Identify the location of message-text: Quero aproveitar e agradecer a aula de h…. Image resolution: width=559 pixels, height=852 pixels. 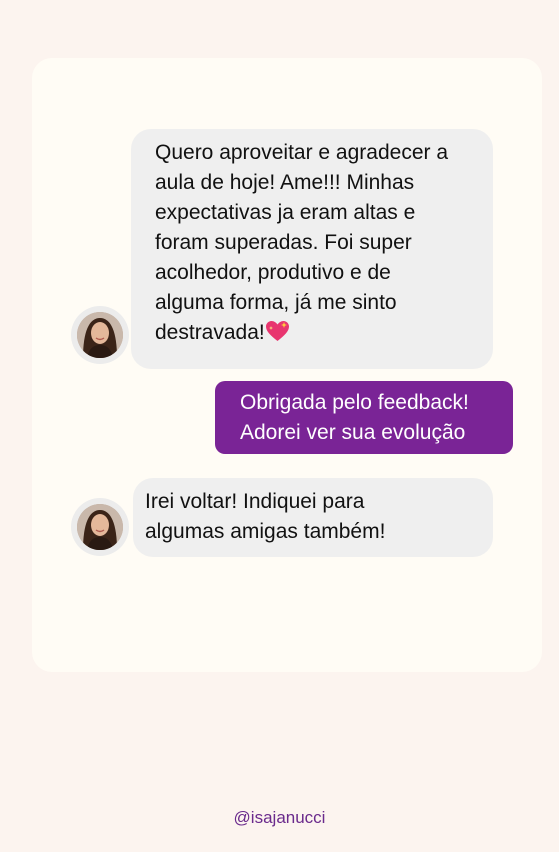
(302, 242).